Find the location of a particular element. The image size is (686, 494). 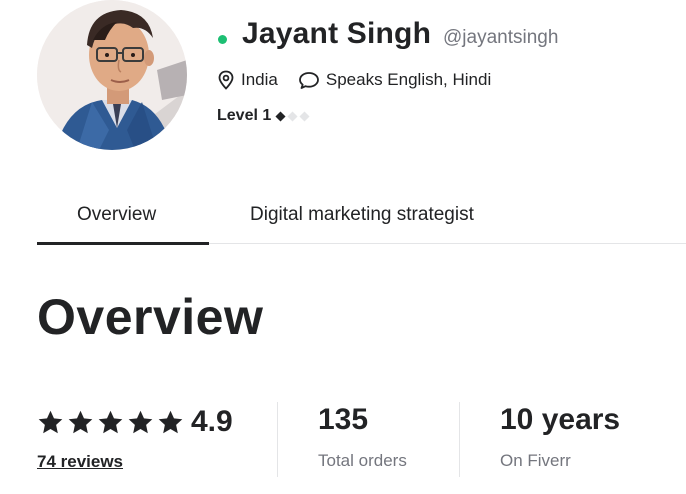

avatar is located at coordinates (112, 75).